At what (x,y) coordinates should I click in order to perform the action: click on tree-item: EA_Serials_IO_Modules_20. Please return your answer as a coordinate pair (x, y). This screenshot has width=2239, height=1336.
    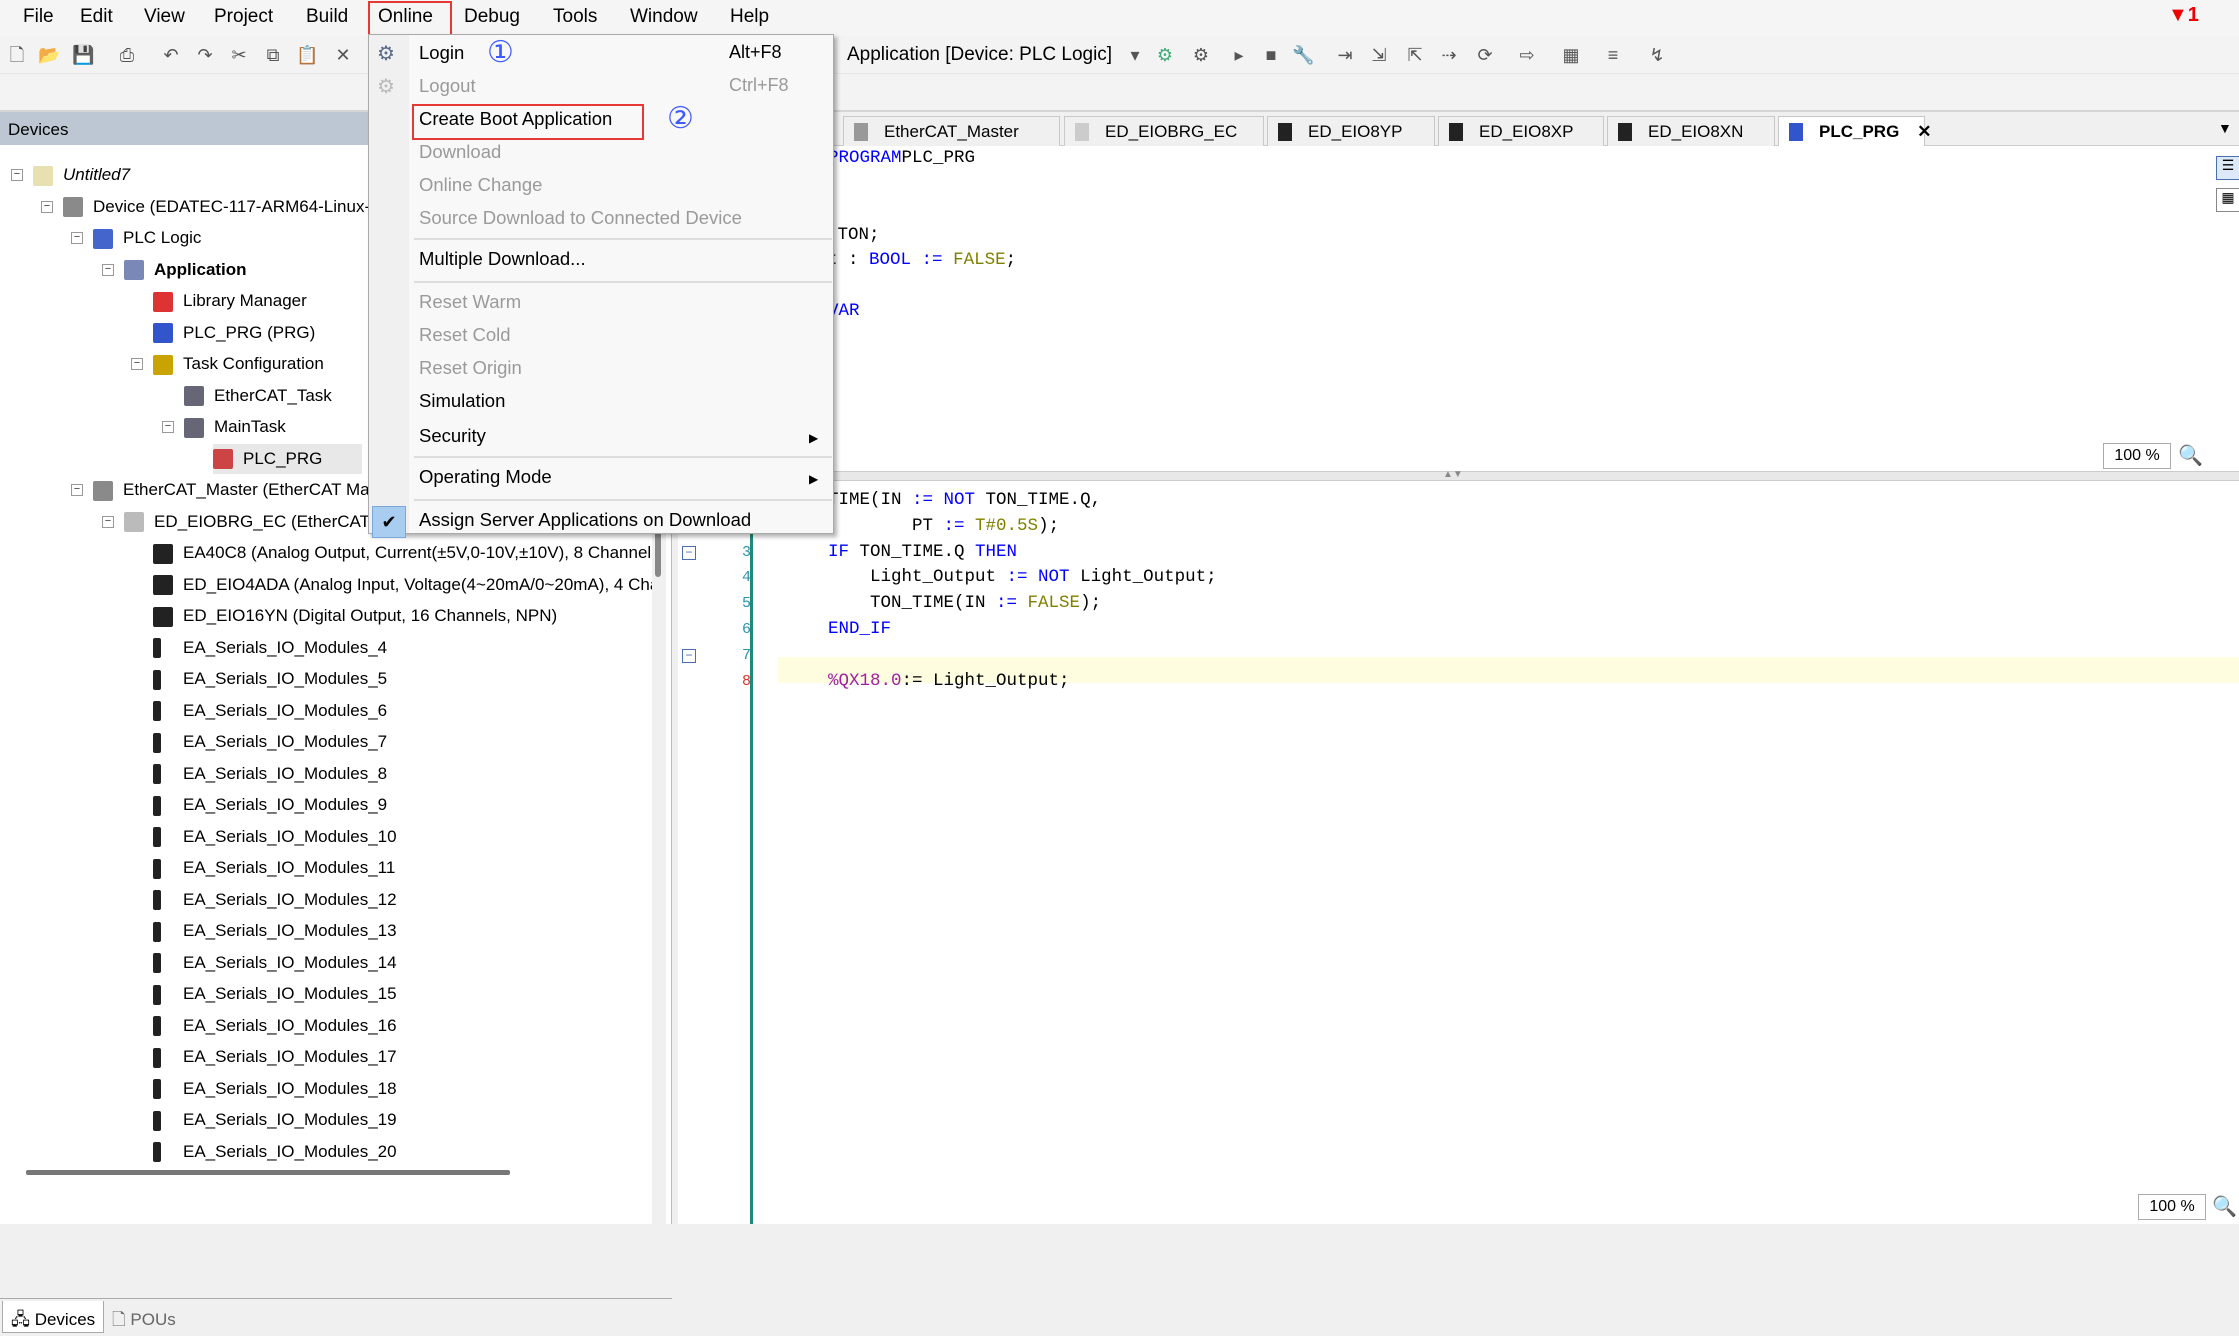
    Looking at the image, I should click on (275, 1152).